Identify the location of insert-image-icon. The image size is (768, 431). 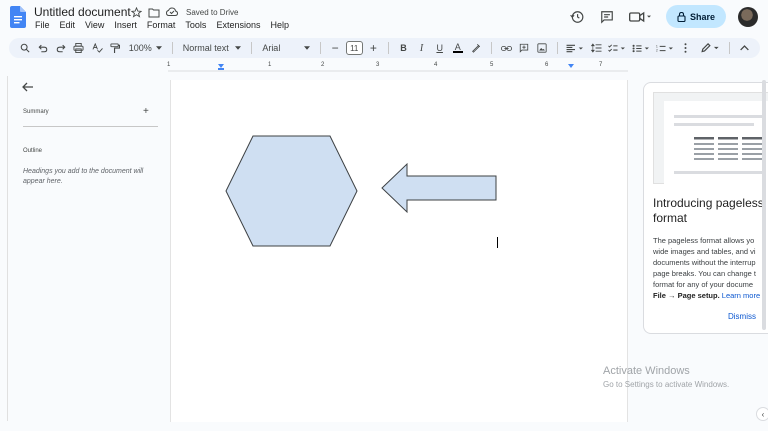
(542, 48).